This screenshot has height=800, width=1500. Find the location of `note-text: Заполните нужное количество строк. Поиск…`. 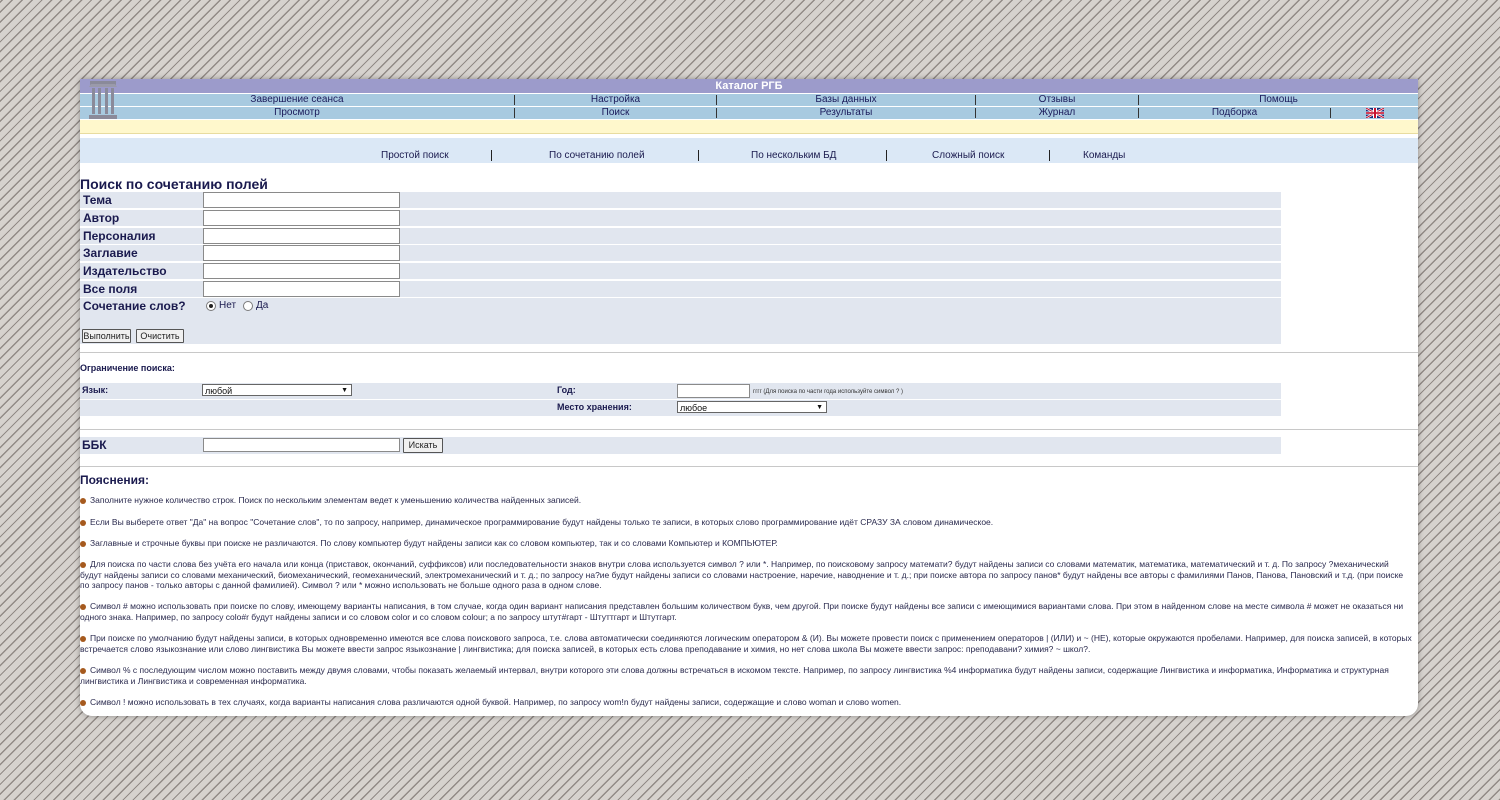

note-text: Заполните нужное количество строк. Поиск… is located at coordinates (336, 500).